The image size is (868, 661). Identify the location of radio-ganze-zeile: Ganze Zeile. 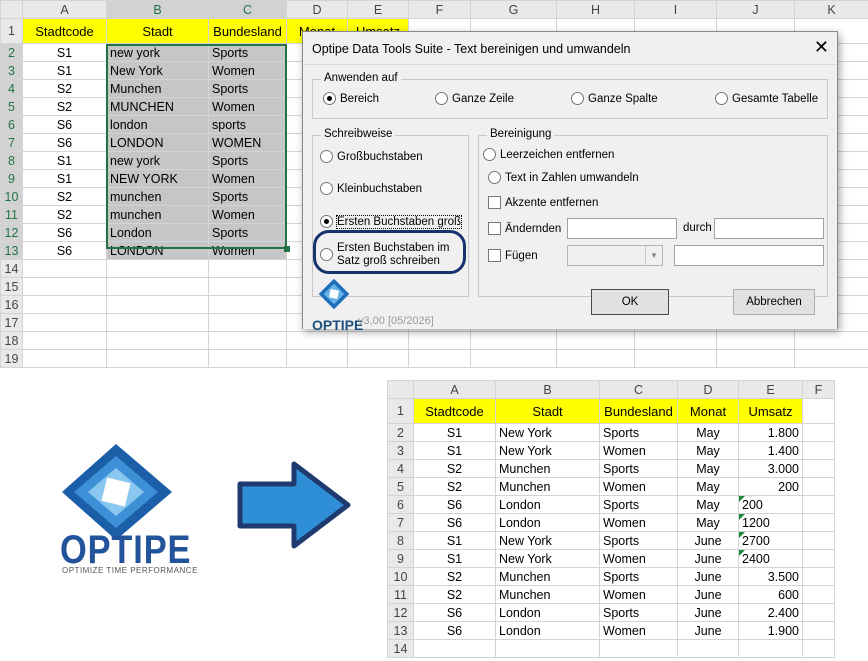
(474, 98).